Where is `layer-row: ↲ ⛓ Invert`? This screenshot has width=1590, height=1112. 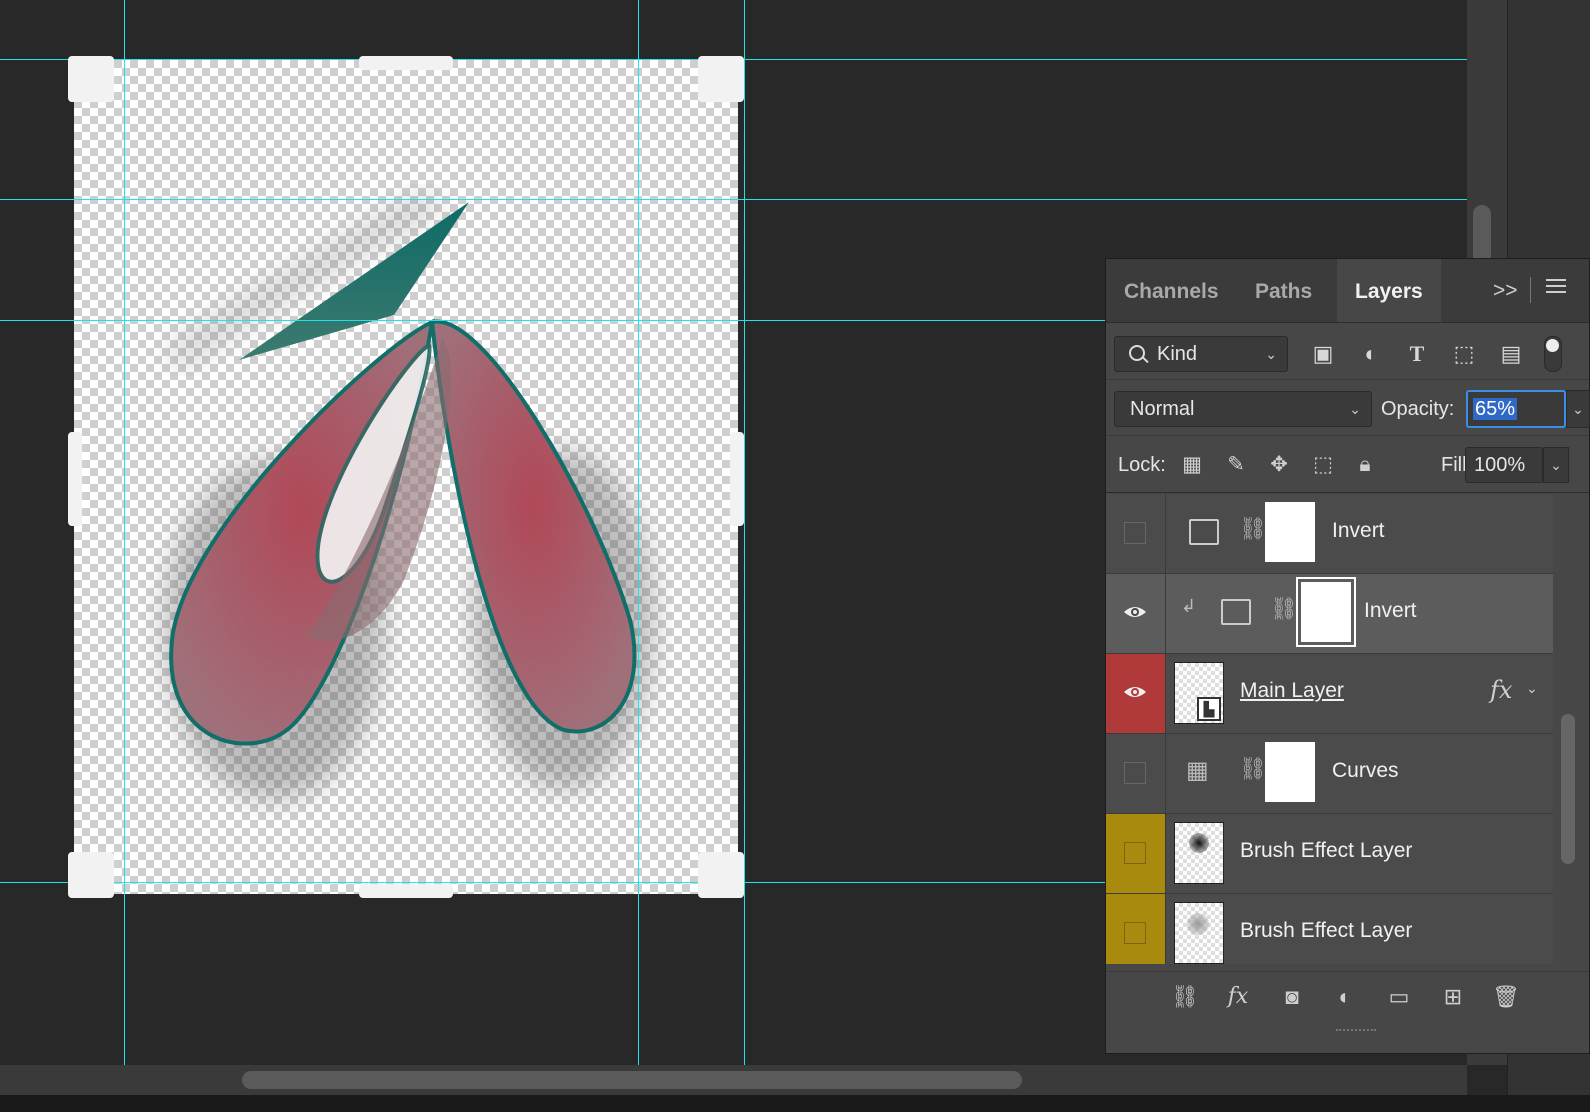 layer-row: ↲ ⛓ Invert is located at coordinates (1329, 614).